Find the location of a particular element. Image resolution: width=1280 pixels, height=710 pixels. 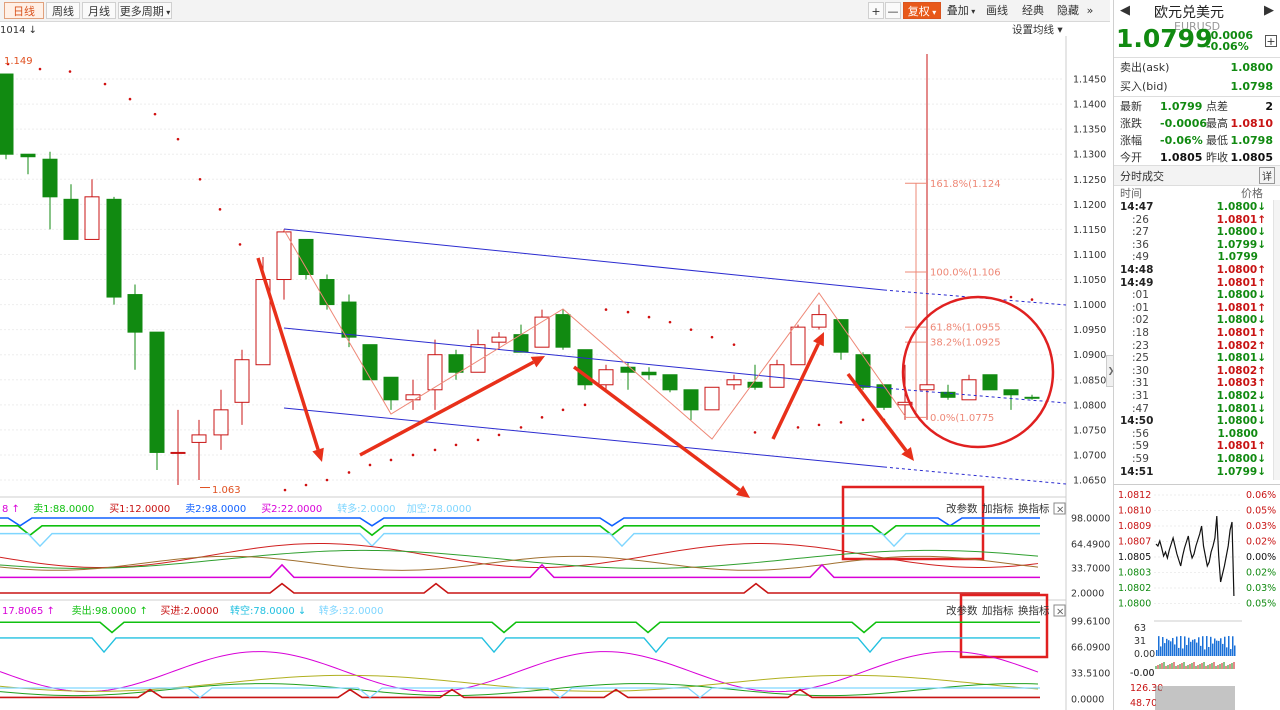

period-week-tab: 周线 is located at coordinates (63, 10).